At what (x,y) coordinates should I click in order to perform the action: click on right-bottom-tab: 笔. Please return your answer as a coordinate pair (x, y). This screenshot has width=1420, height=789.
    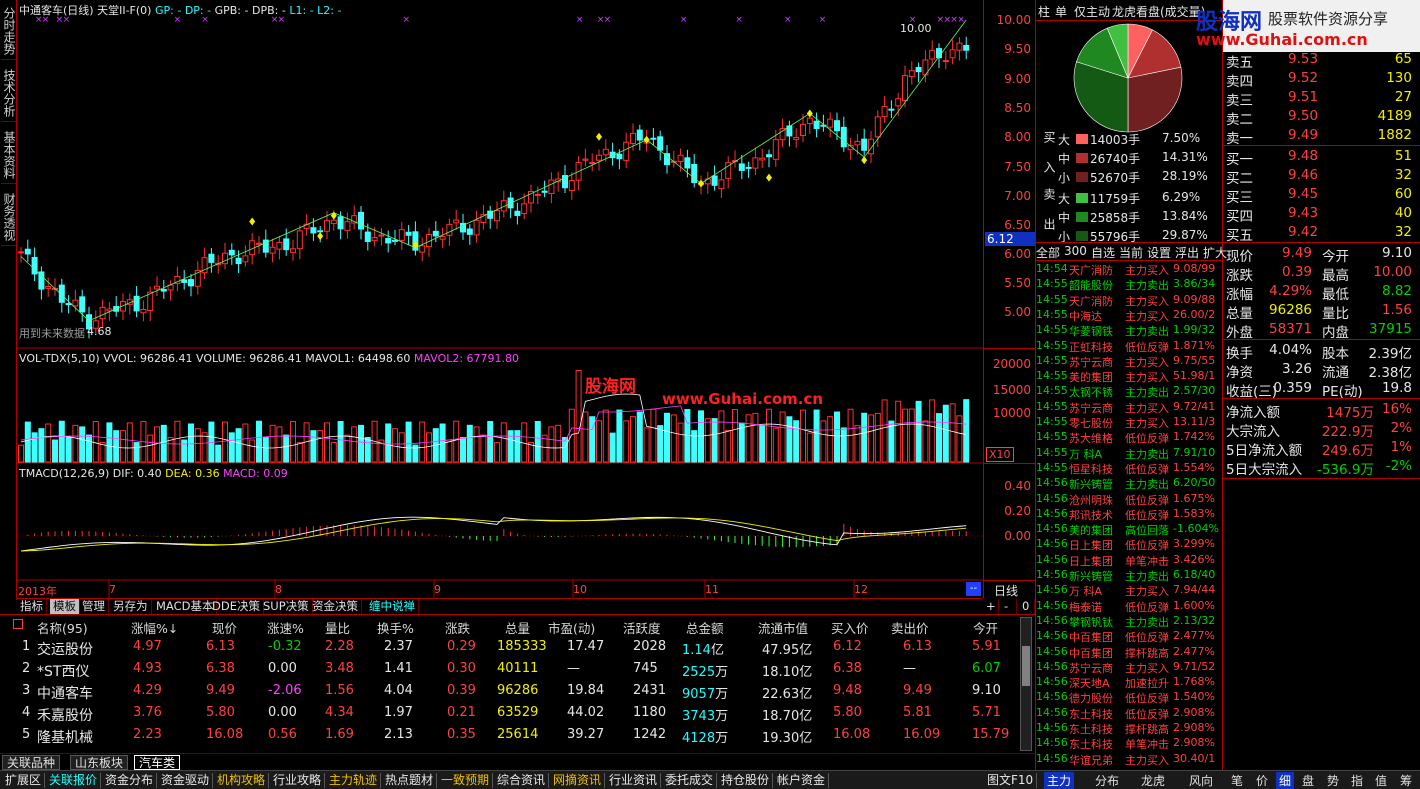
    Looking at the image, I should click on (1237, 780).